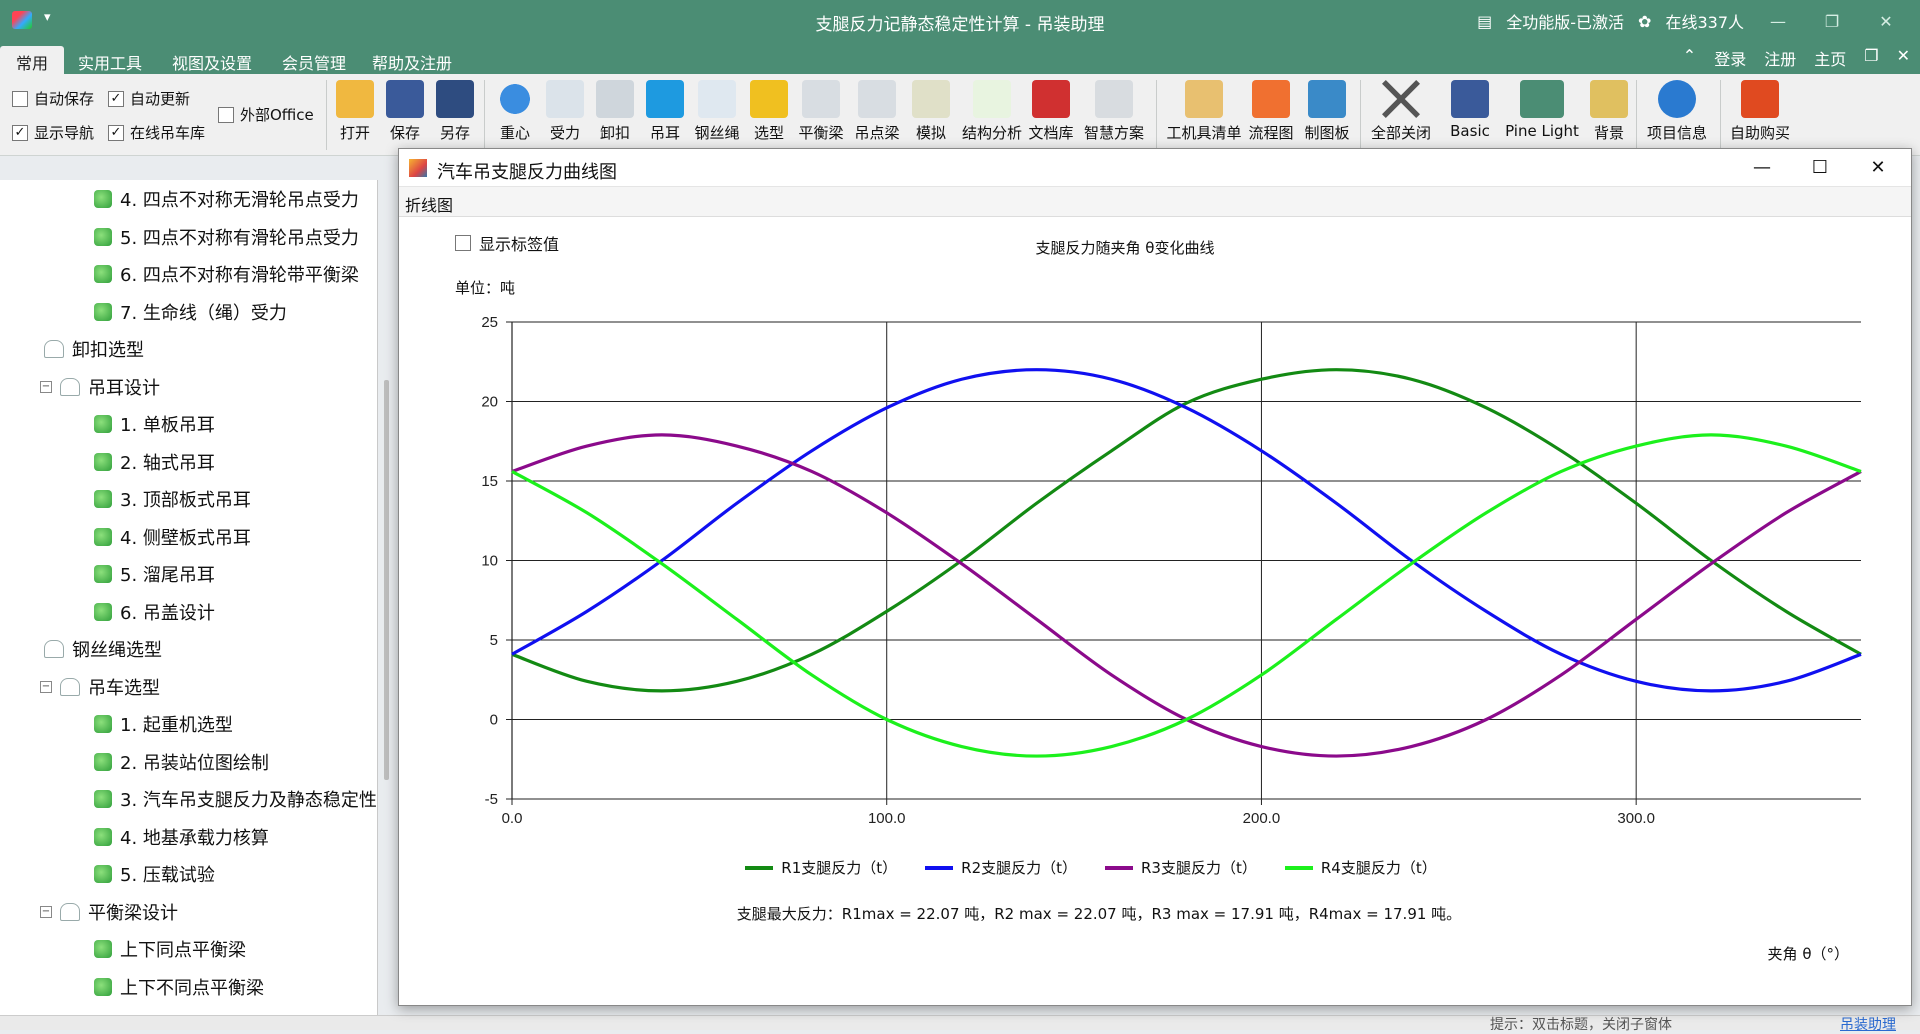  I want to click on dialog-minimize-button: —, so click(1762, 168).